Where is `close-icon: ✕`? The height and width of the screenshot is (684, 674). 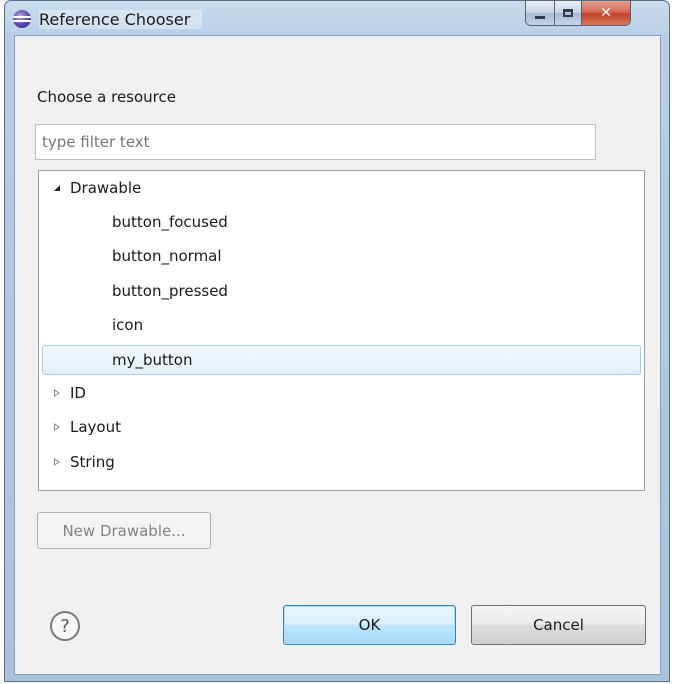 close-icon: ✕ is located at coordinates (606, 13).